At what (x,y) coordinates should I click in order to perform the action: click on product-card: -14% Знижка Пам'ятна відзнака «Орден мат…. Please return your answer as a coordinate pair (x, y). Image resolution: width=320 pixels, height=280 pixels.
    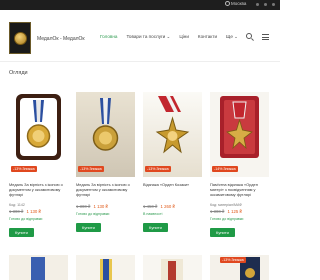
    Looking at the image, I should click on (239, 165).